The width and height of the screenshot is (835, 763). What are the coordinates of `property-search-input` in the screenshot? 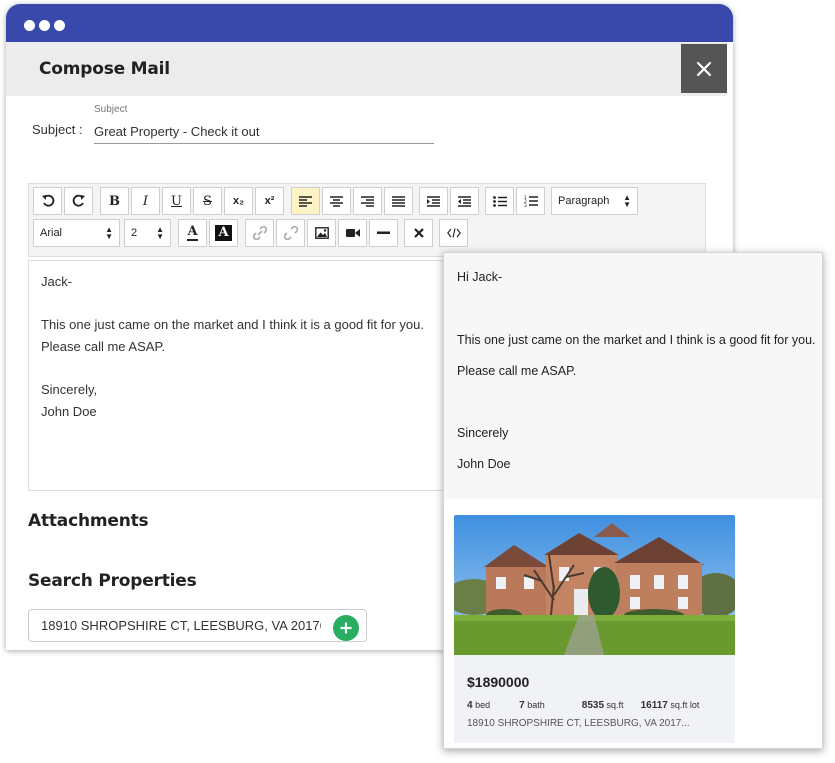 It's located at (181, 625).